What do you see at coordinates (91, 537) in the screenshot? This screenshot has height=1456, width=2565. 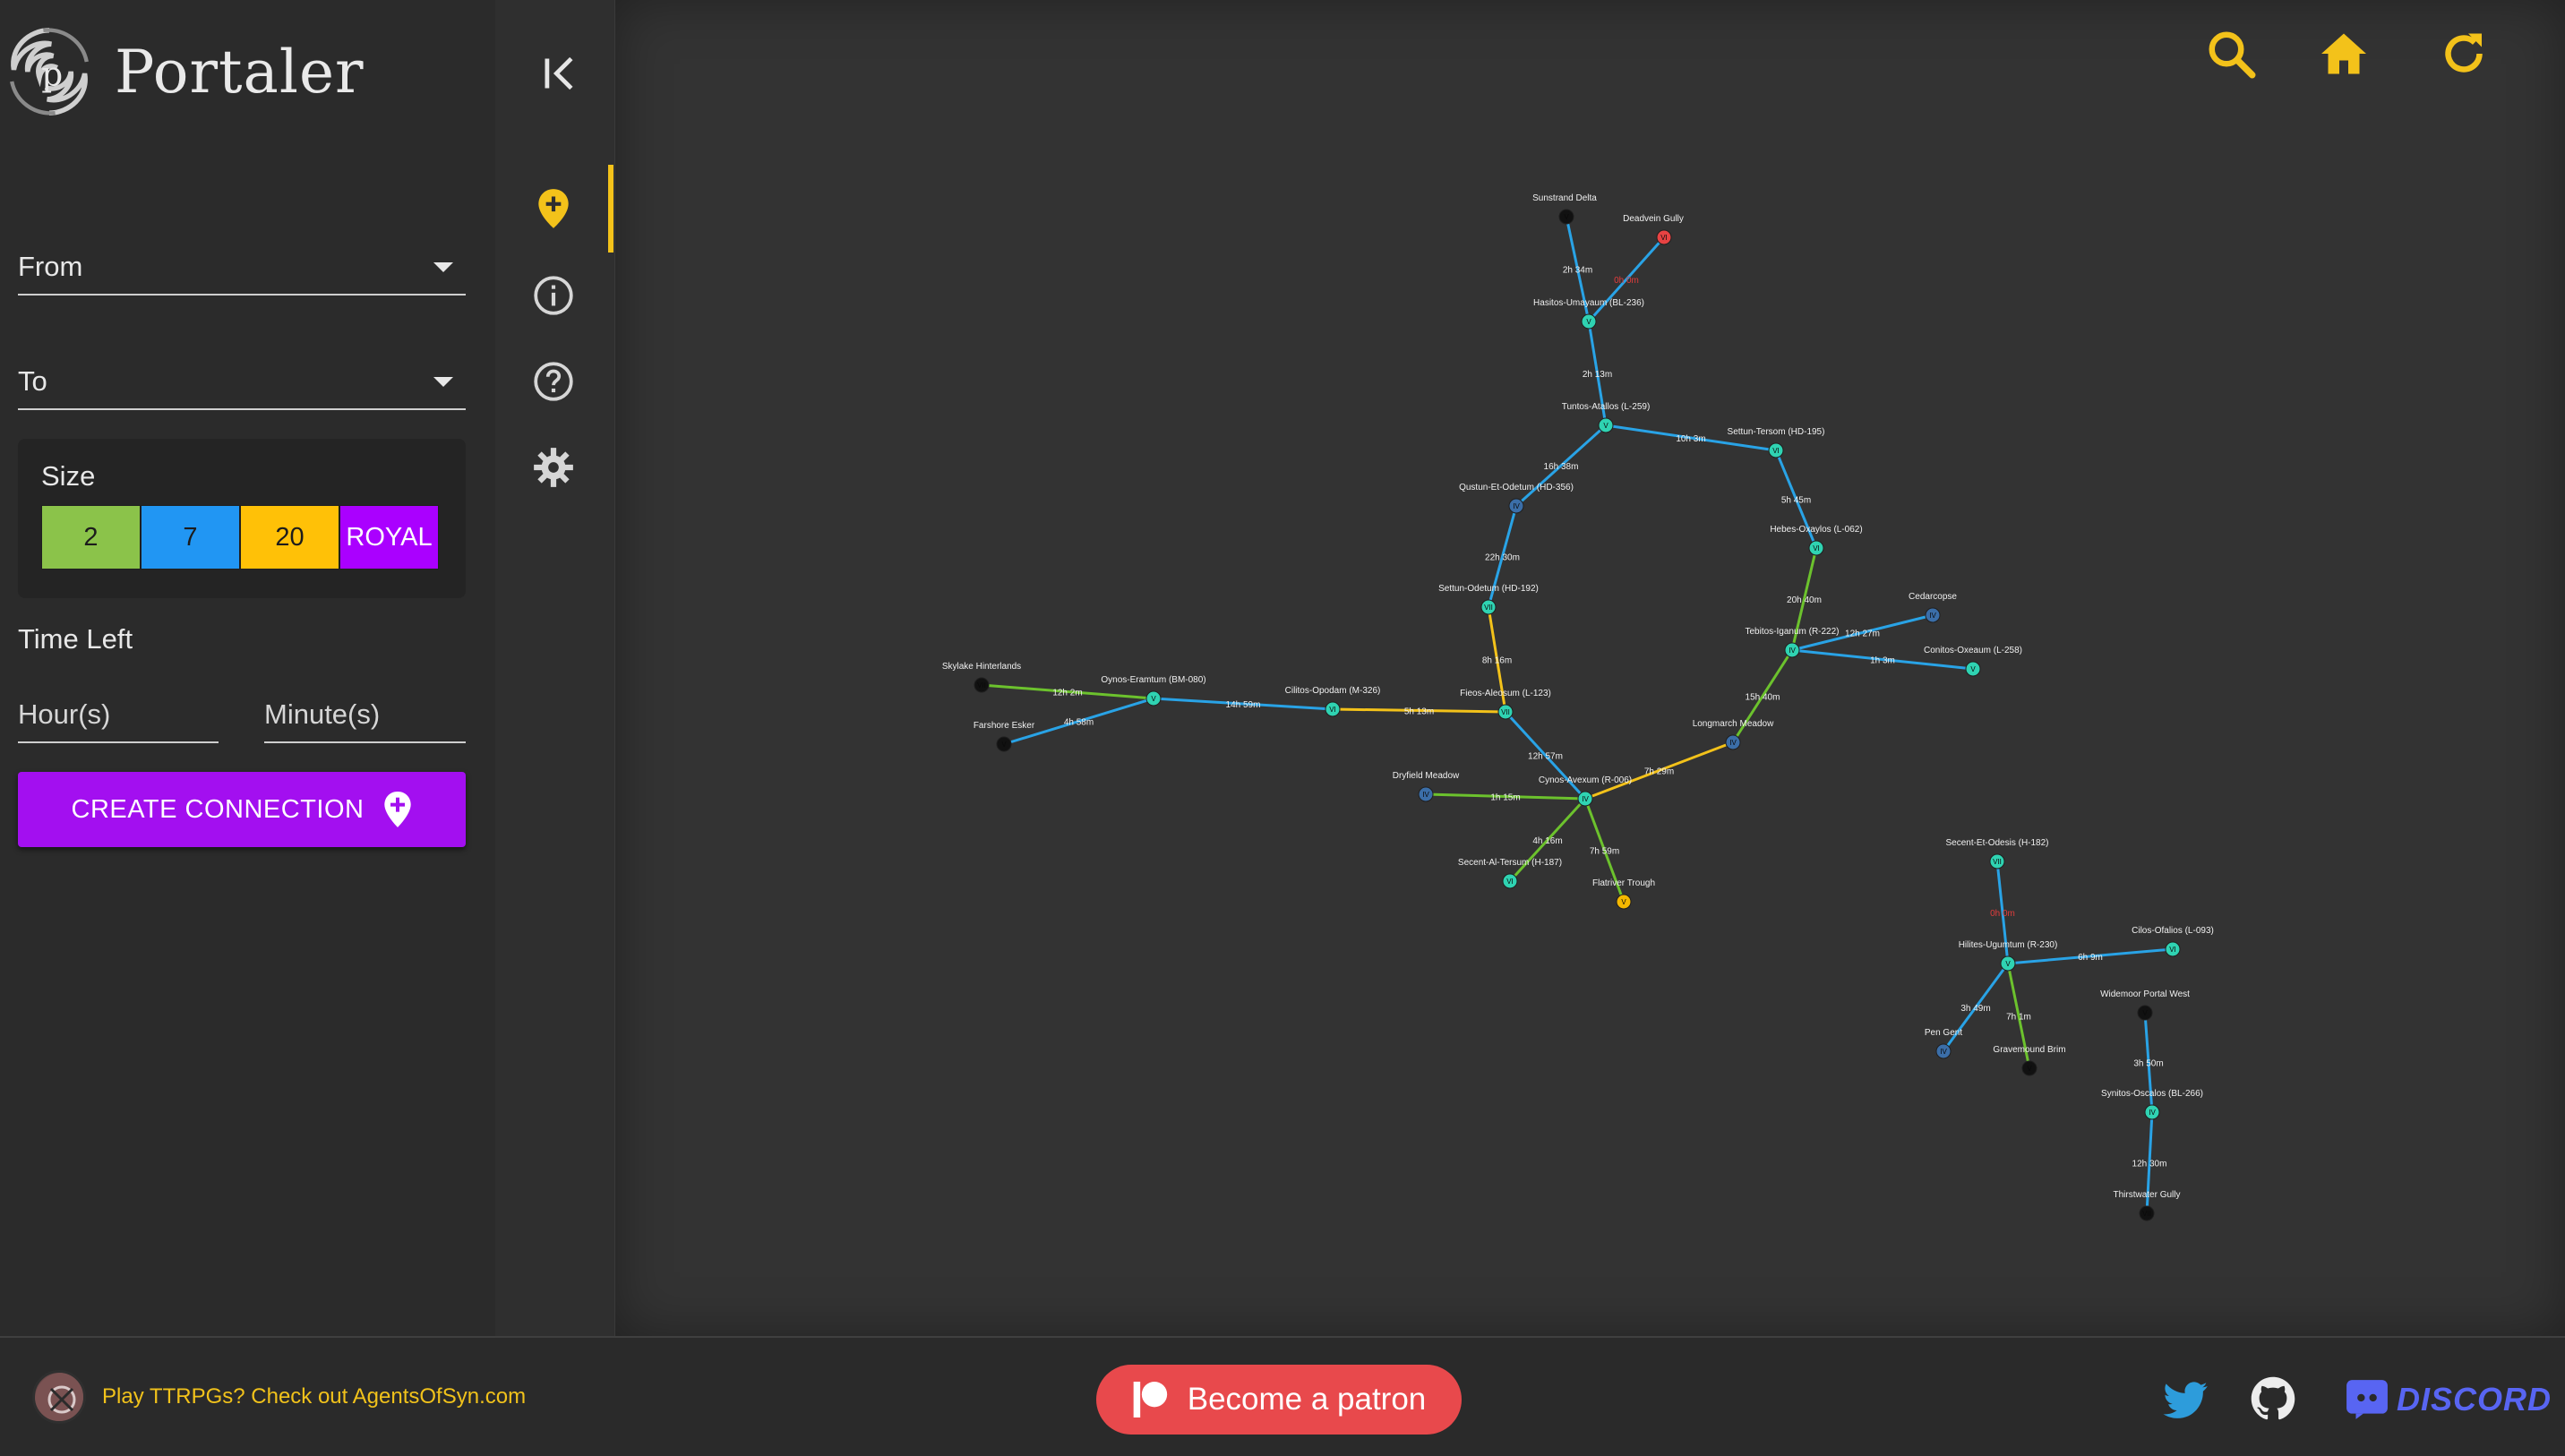 I see `size-2-button: 2` at bounding box center [91, 537].